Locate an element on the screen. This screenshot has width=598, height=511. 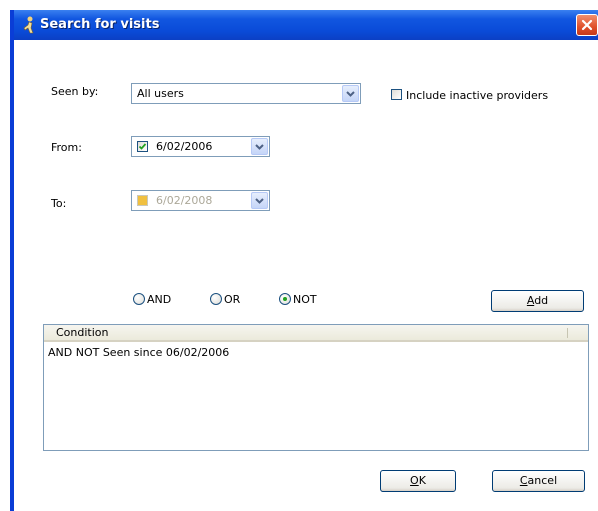
condition-column-header: Condition is located at coordinates (82, 332).